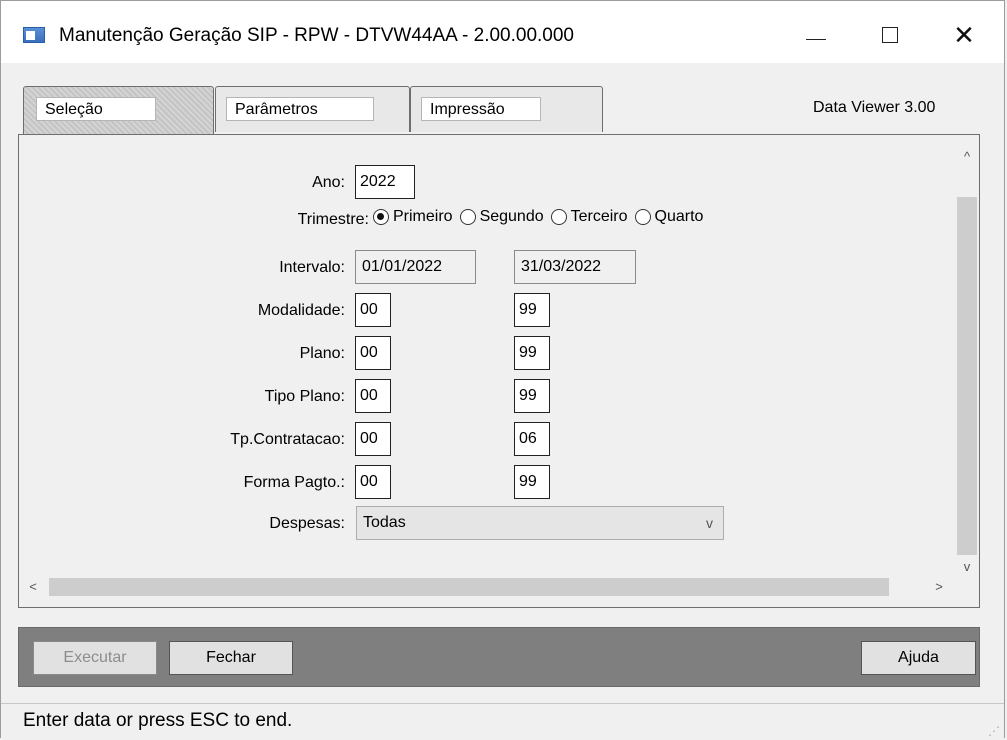 This screenshot has height=740, width=1007. I want to click on app-icon, so click(34, 35).